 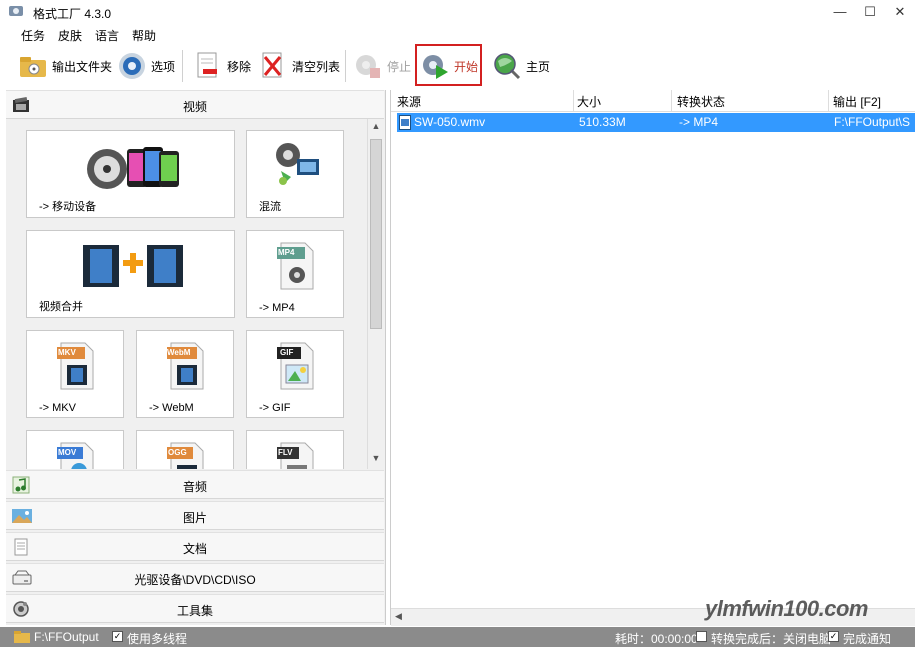 What do you see at coordinates (507, 66) in the screenshot?
I see `home-icon` at bounding box center [507, 66].